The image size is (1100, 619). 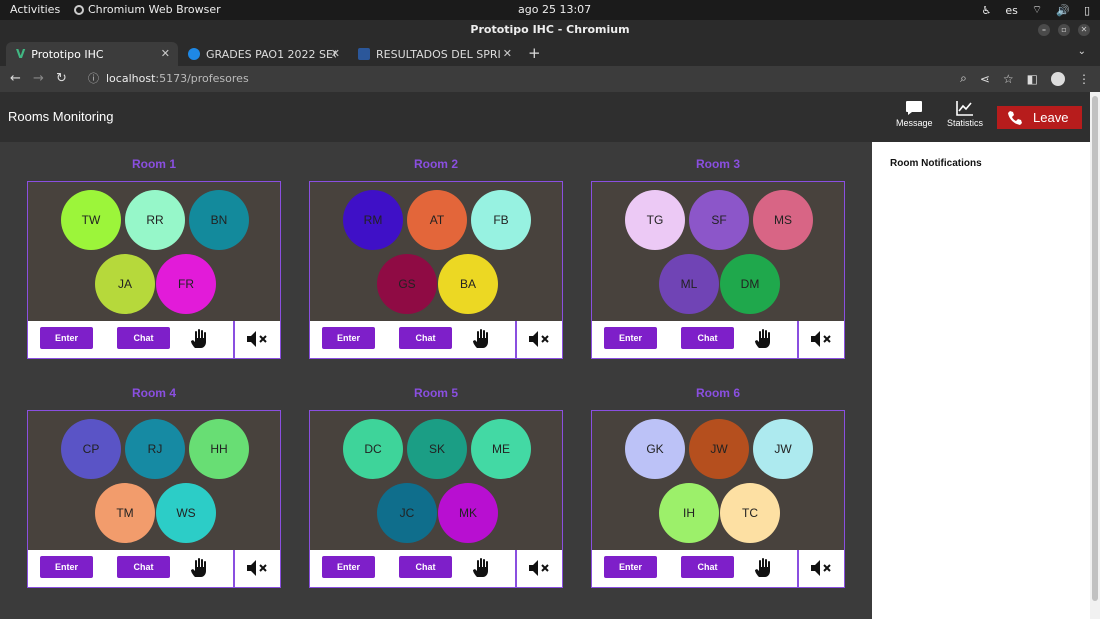 What do you see at coordinates (437, 220) in the screenshot?
I see `participant-avatar: AT` at bounding box center [437, 220].